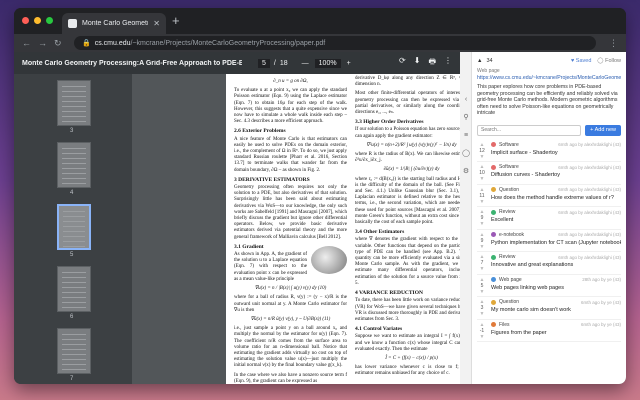 The width and height of the screenshot is (640, 400). Describe the element at coordinates (482, 332) in the screenshot. I see `vote-control: ▲ -1 ▼` at that location.